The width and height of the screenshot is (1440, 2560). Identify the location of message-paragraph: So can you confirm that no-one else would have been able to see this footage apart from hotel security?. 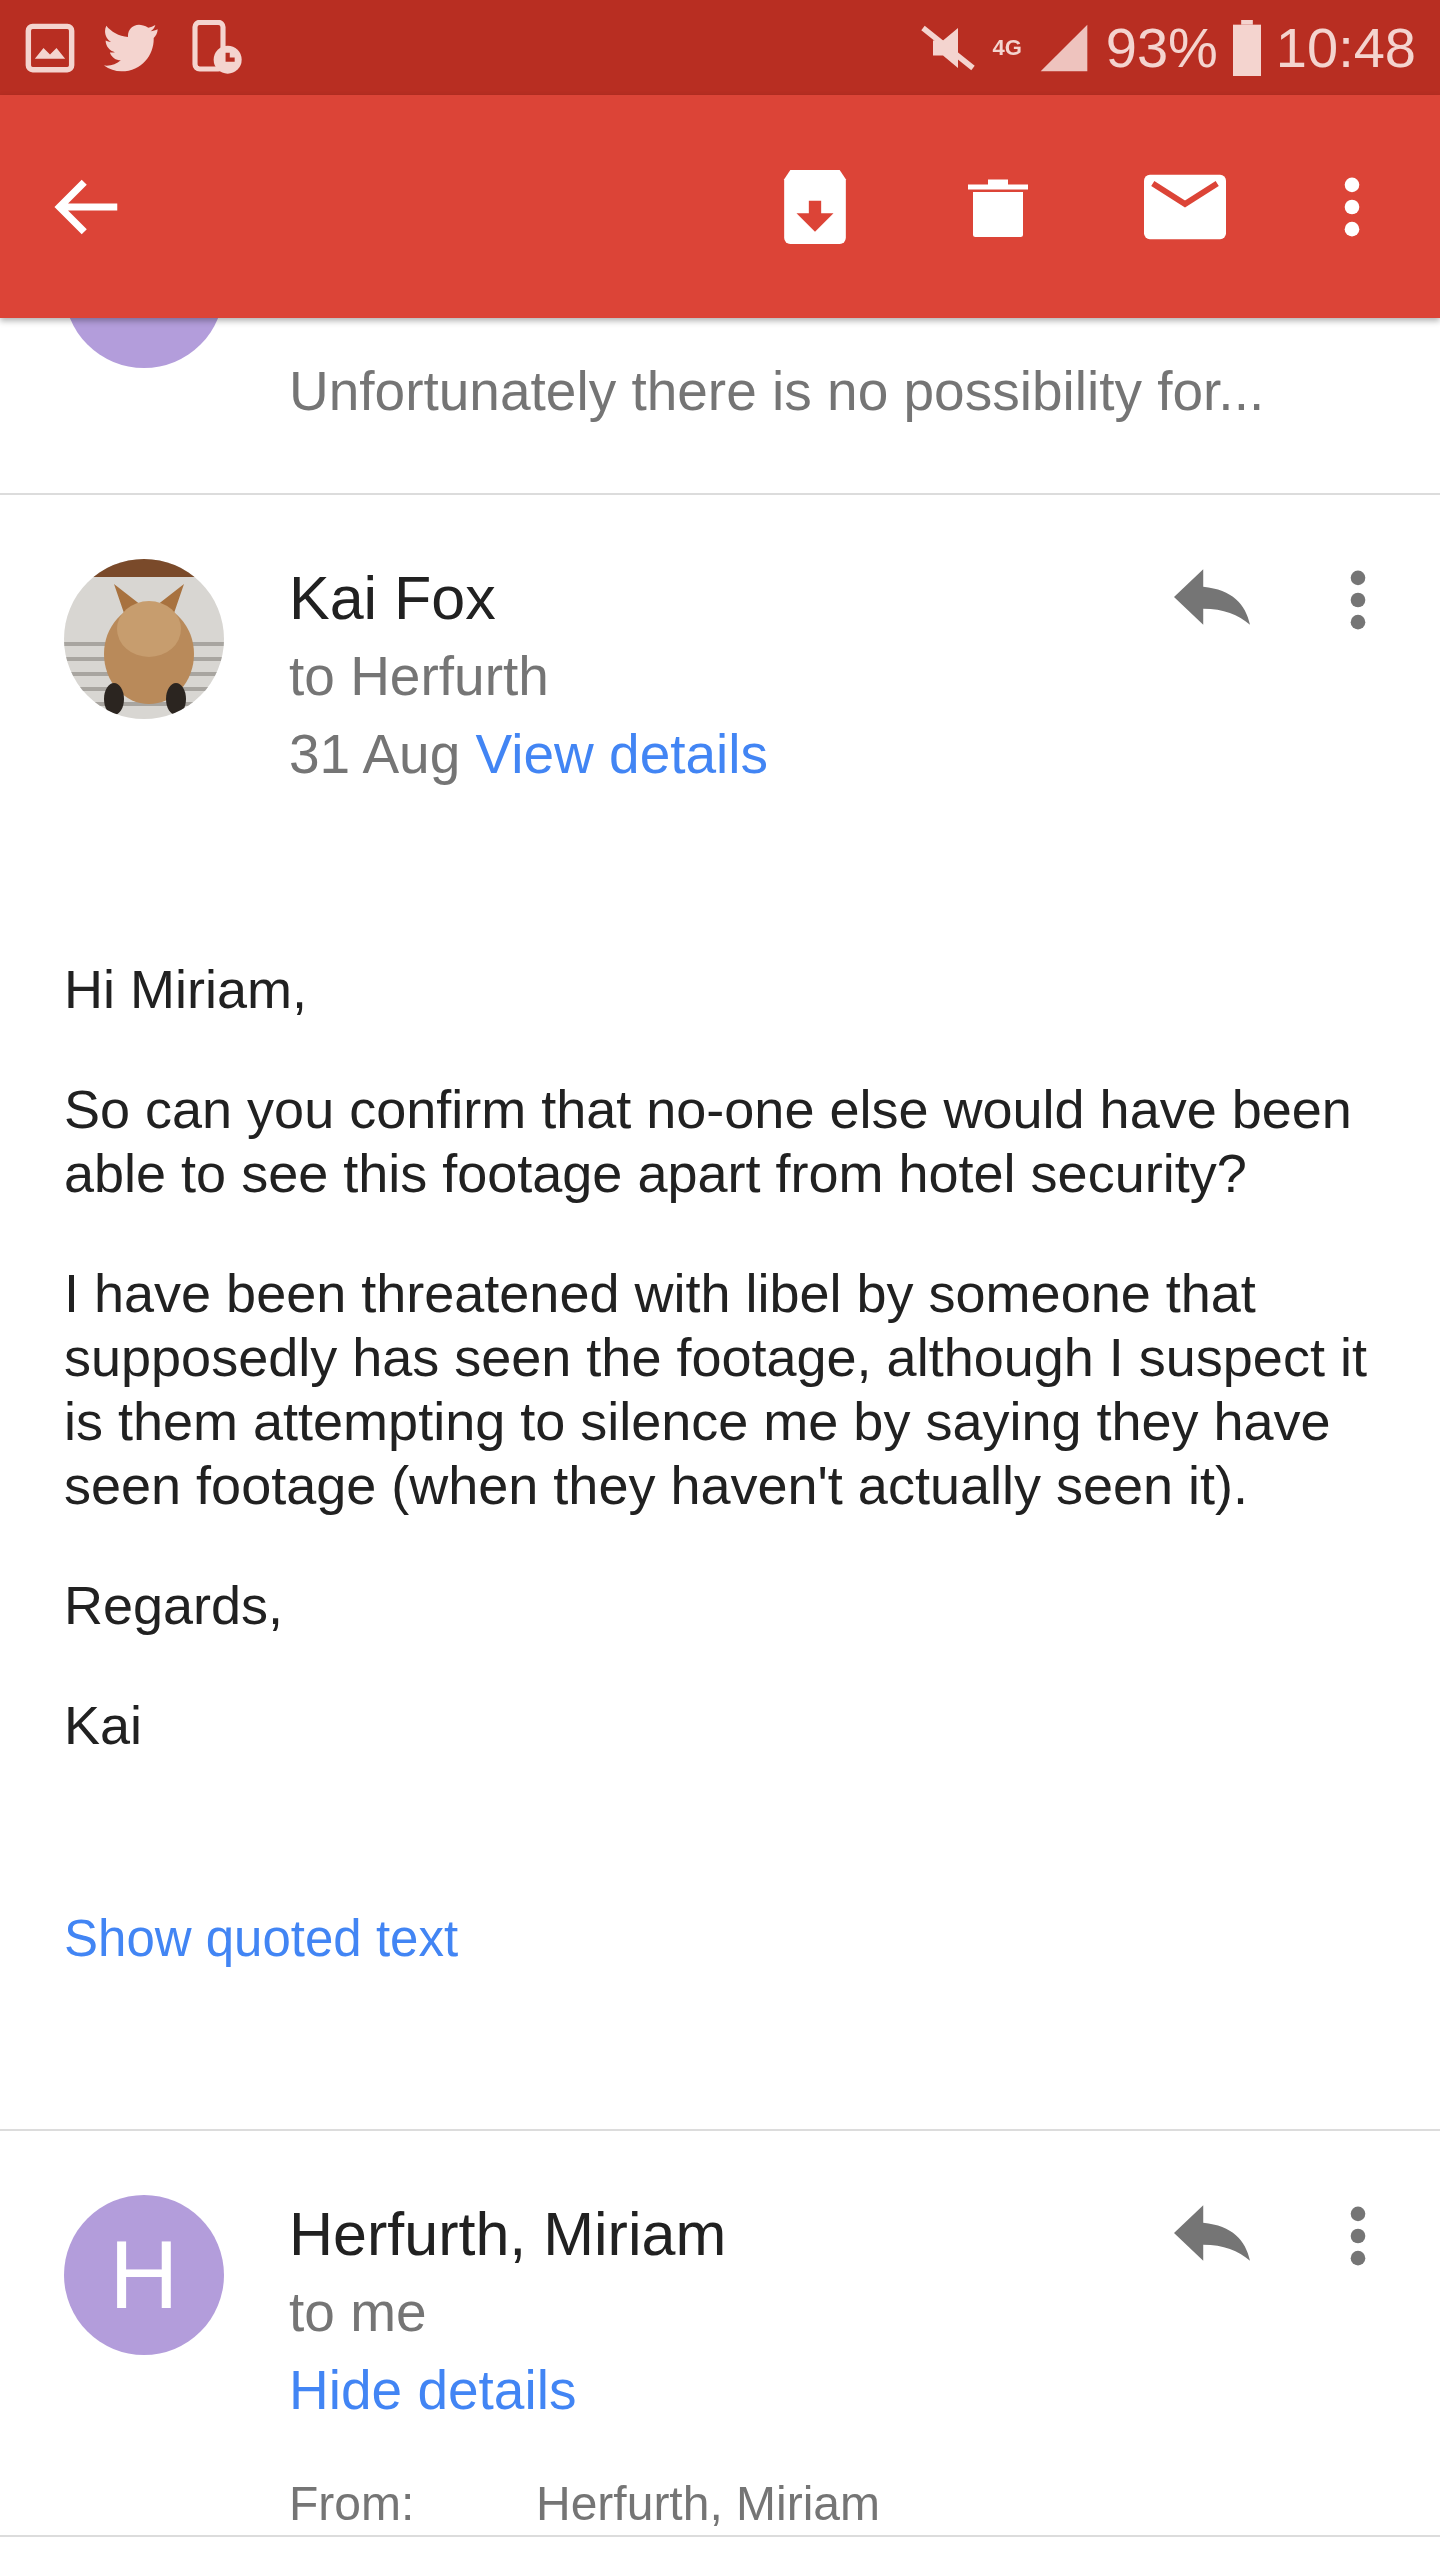
(708, 1141).